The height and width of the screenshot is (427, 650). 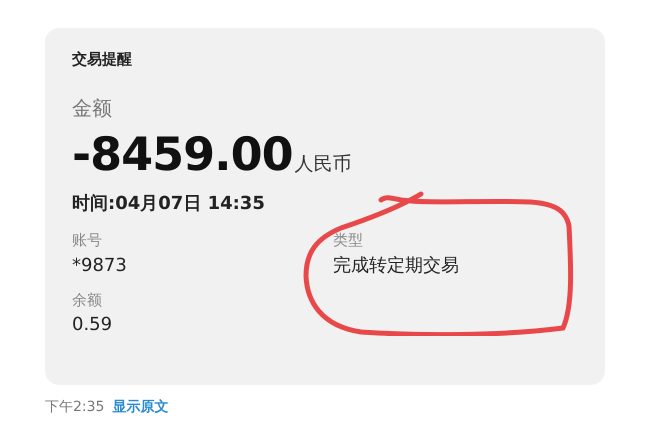 What do you see at coordinates (92, 325) in the screenshot?
I see `field-value: 0.59` at bounding box center [92, 325].